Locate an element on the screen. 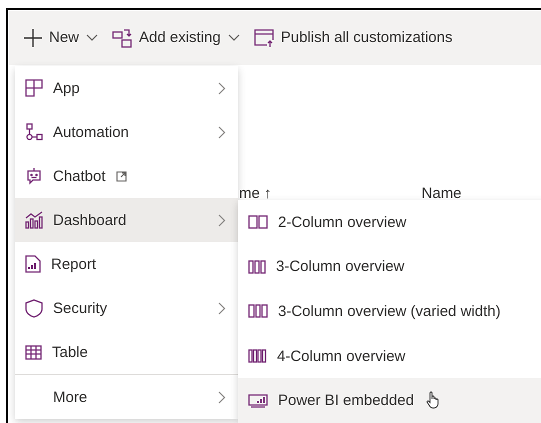  menu-item: Automation is located at coordinates (126, 132).